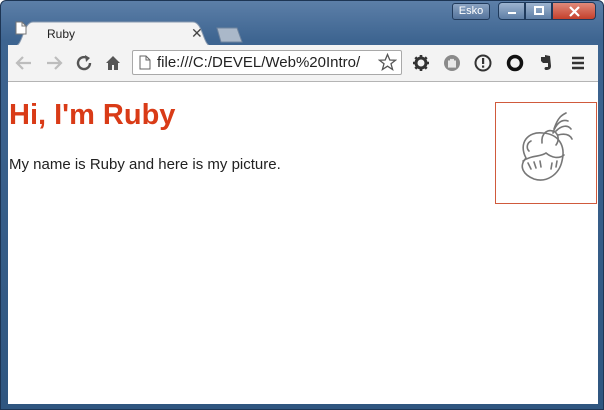 This screenshot has height=410, width=604. Describe the element at coordinates (452, 63) in the screenshot. I see `hand-icon` at that location.